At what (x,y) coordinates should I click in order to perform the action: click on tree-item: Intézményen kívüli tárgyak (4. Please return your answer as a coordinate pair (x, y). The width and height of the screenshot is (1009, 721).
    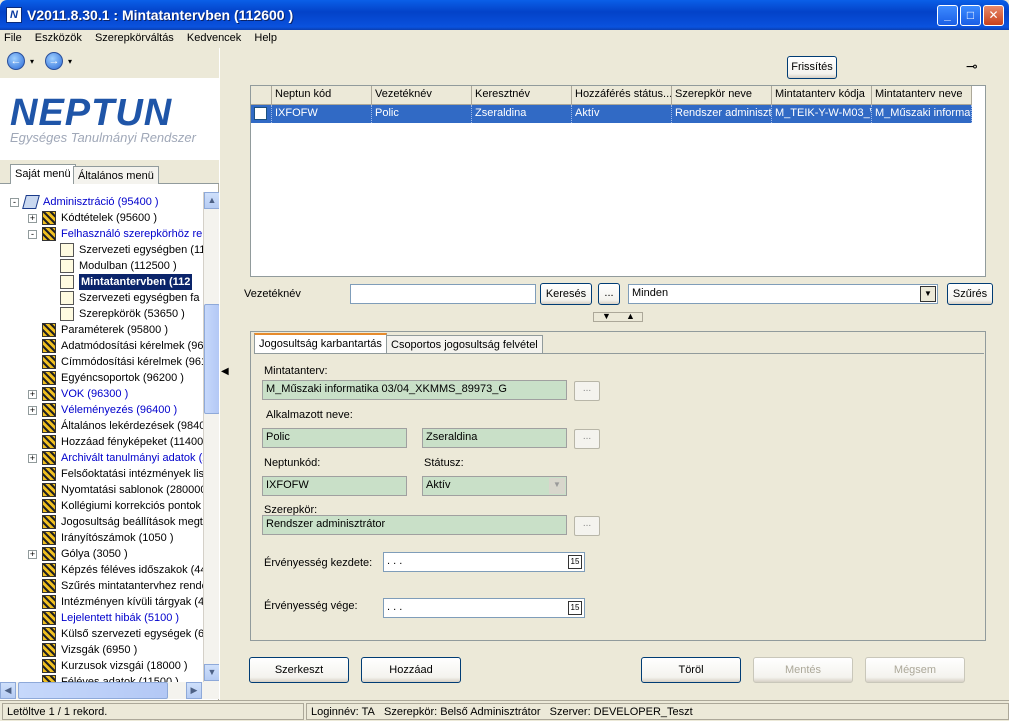
    Looking at the image, I should click on (101, 602).